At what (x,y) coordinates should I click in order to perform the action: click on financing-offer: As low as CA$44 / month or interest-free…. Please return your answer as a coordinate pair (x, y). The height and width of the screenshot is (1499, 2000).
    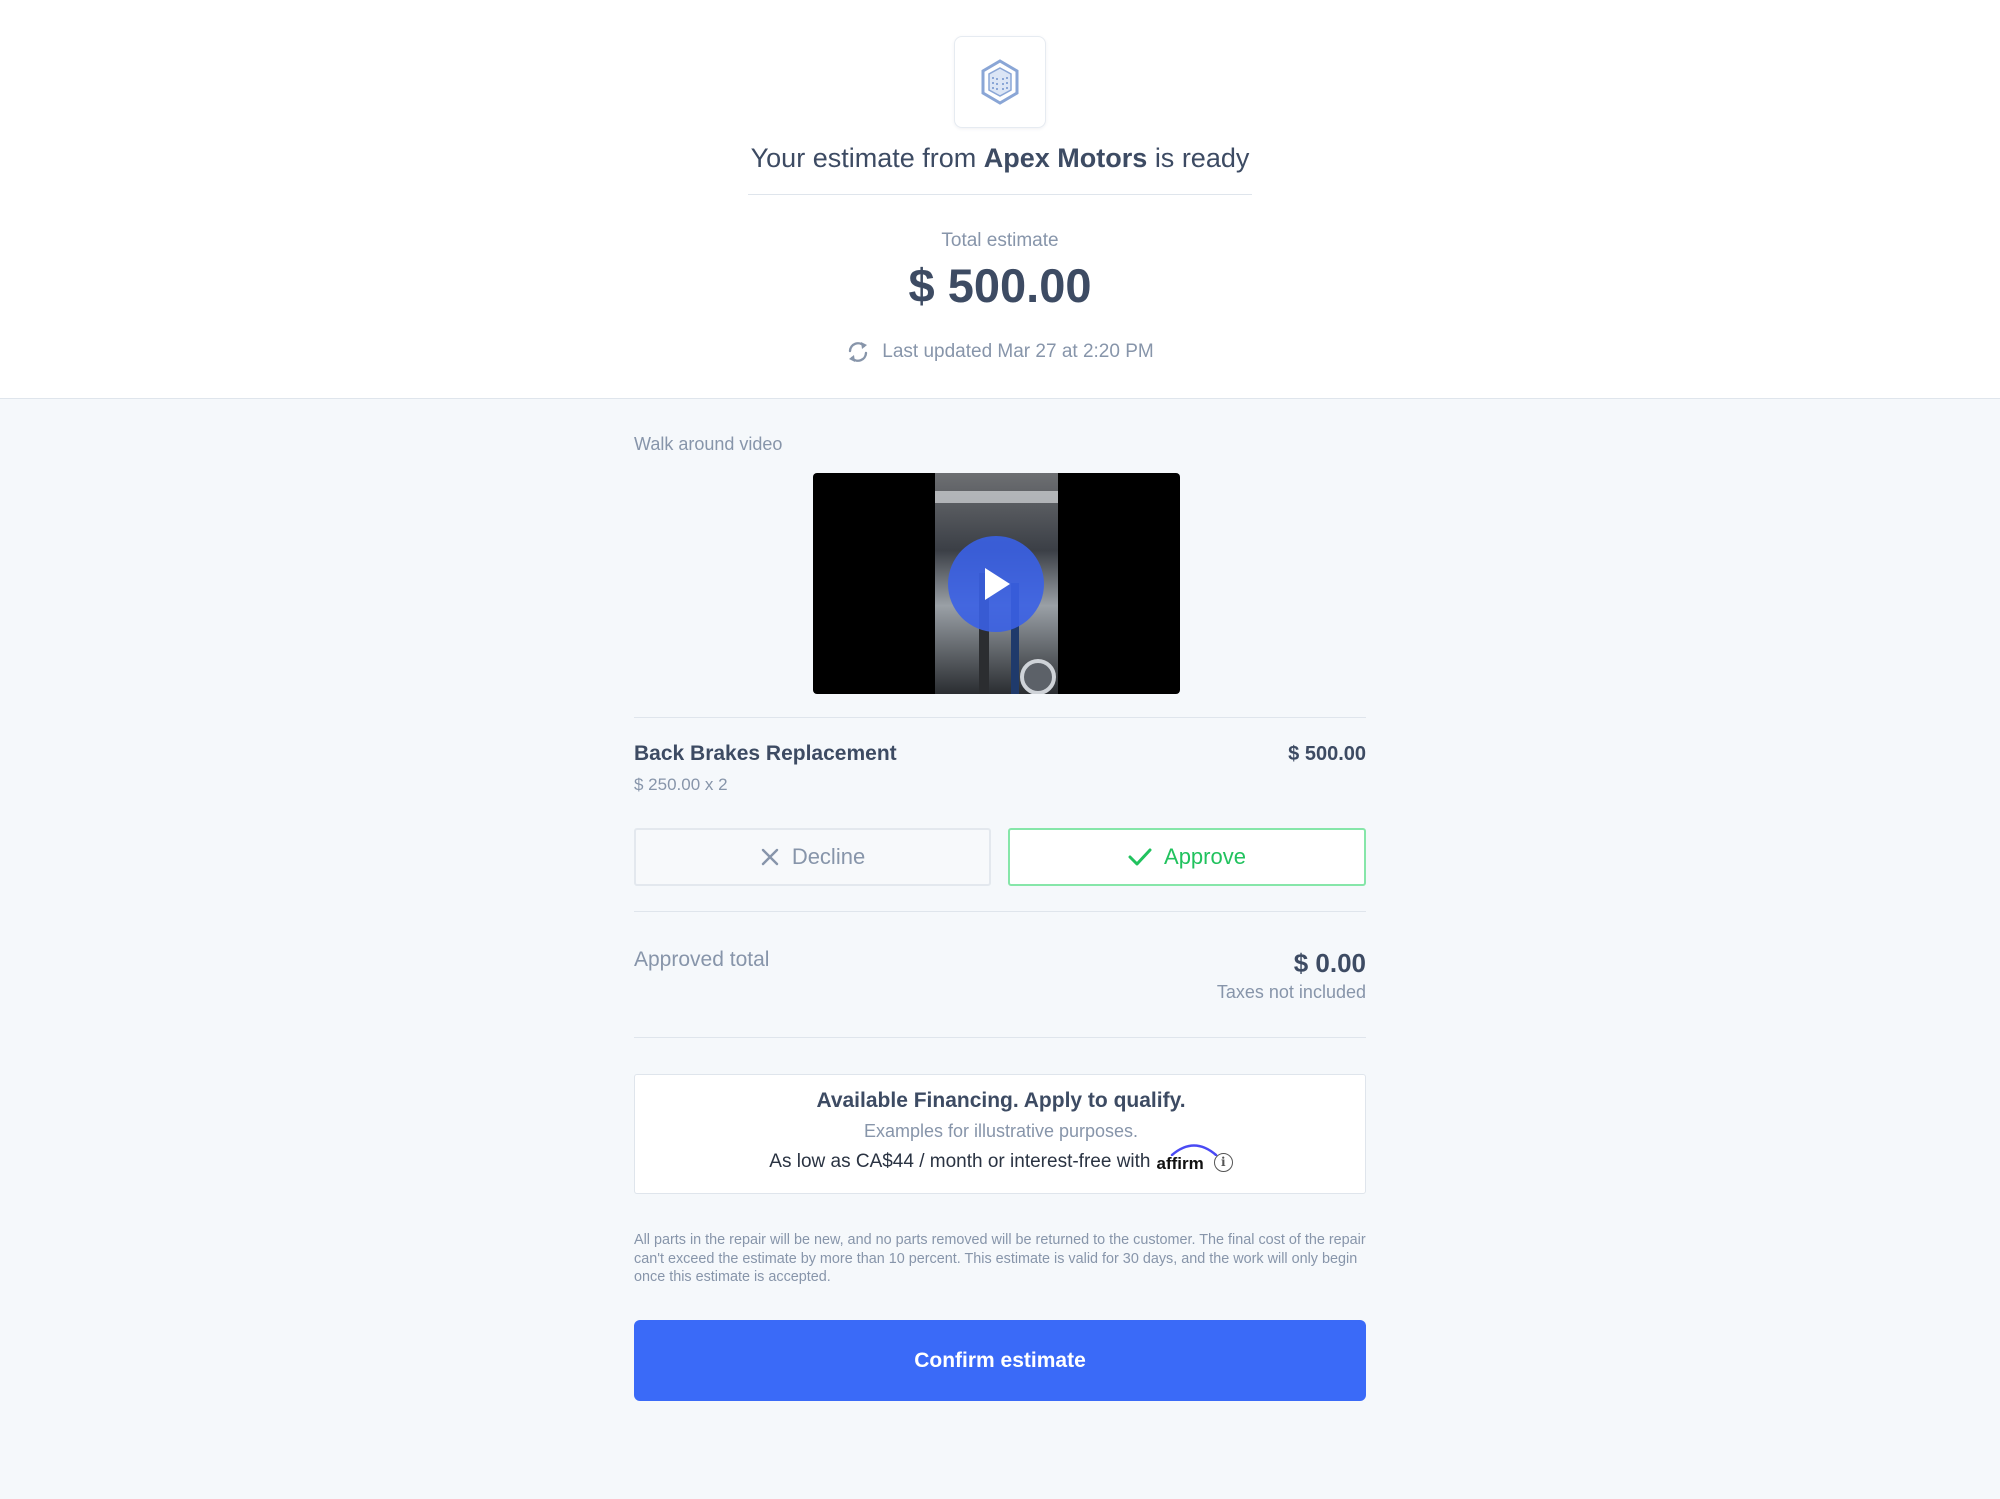
    Looking at the image, I should click on (1001, 1160).